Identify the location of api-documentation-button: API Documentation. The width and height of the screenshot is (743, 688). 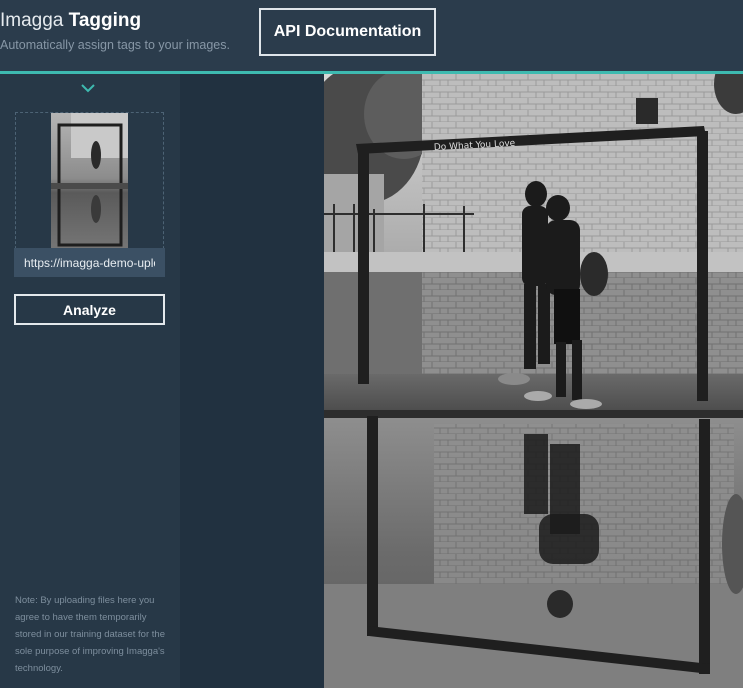
(347, 32).